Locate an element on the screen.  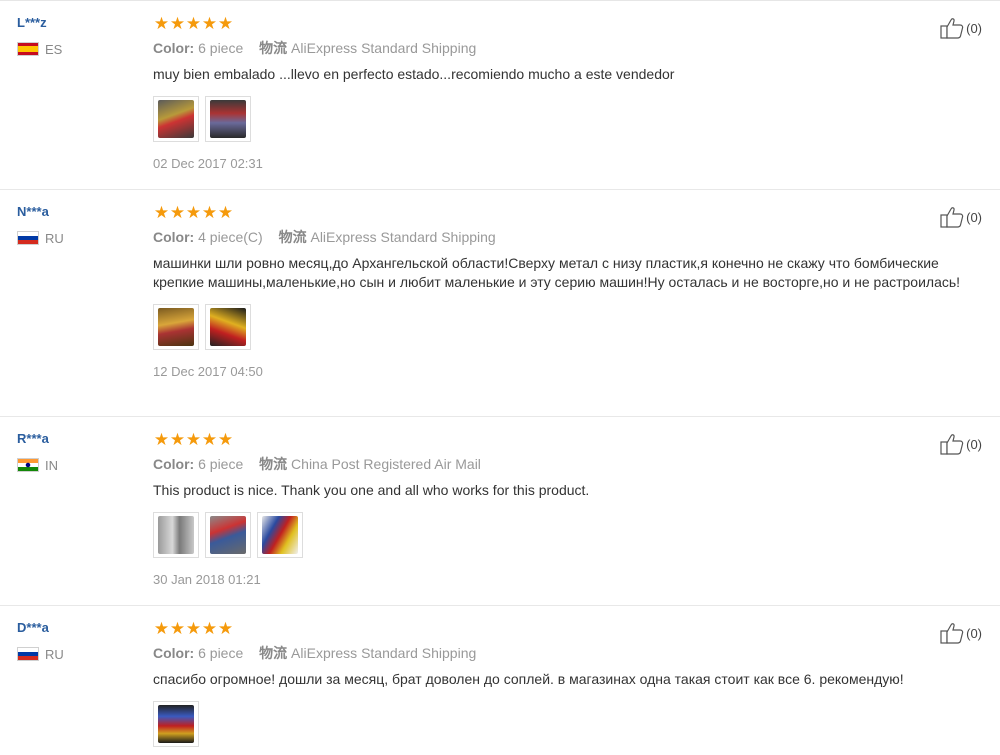
review-date: 12 Dec 2017 04:50 is located at coordinates (208, 371).